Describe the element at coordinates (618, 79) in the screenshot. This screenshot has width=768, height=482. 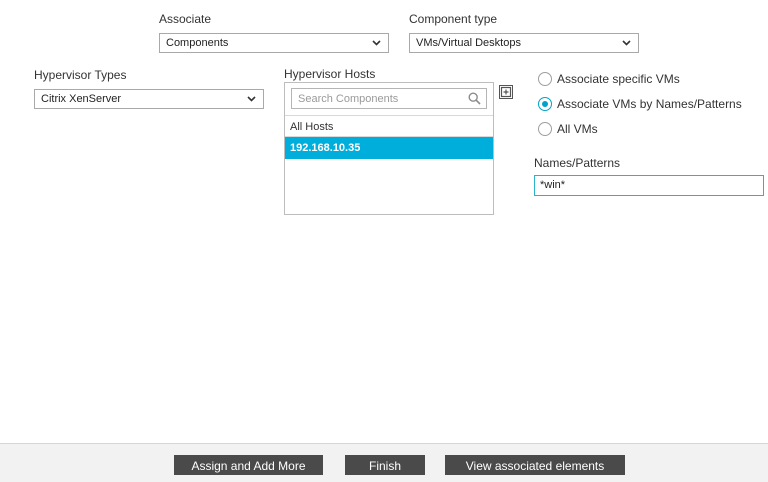
I see `radio-label: Associate specific VMs` at that location.